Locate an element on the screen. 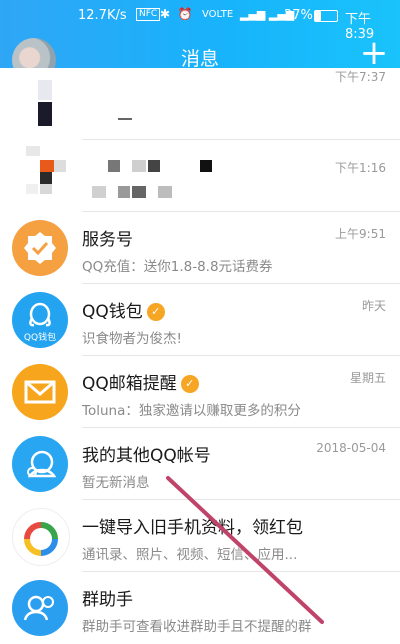 This screenshot has height=644, width=400. wallet-icon-label: QQ钱包 is located at coordinates (40, 338).